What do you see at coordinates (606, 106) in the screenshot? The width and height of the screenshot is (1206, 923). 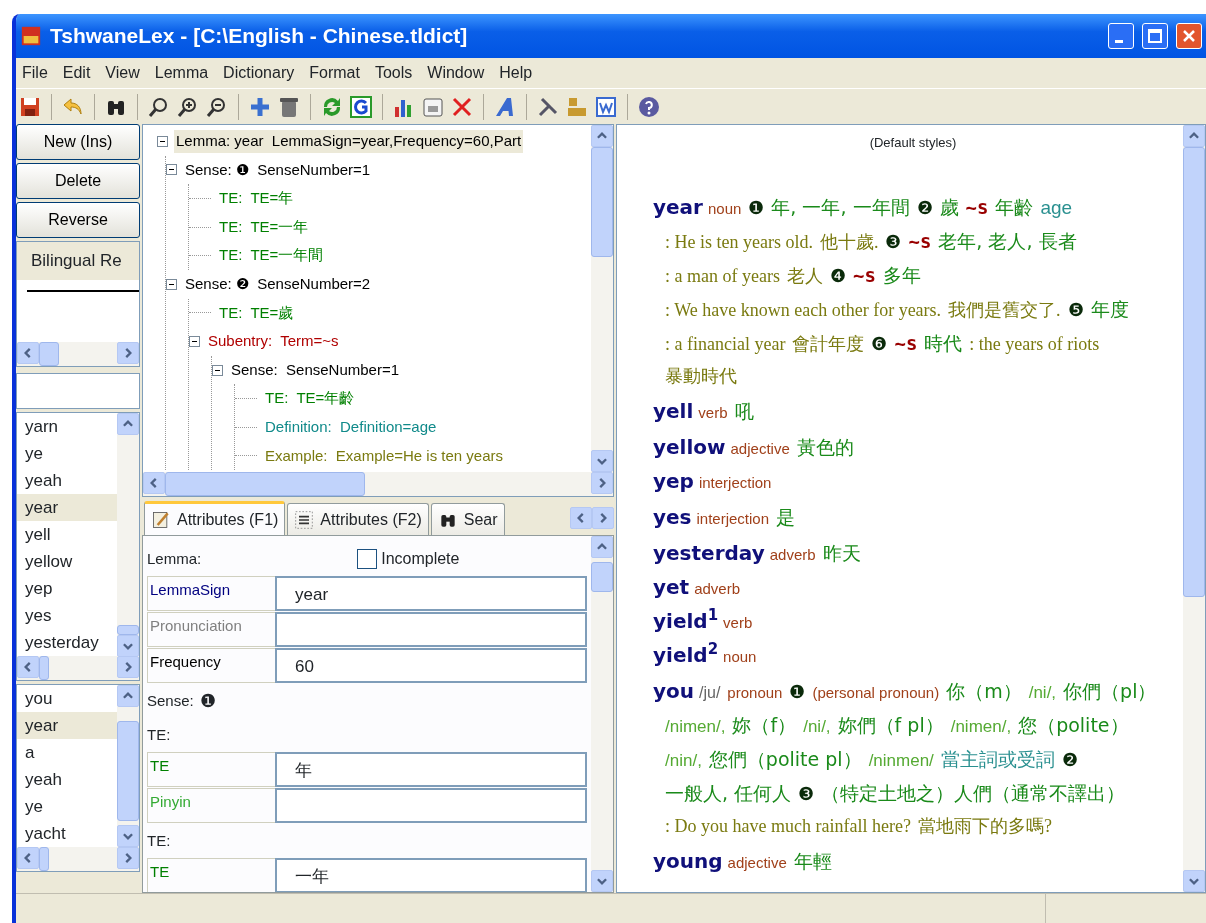 I see `document-icon` at bounding box center [606, 106].